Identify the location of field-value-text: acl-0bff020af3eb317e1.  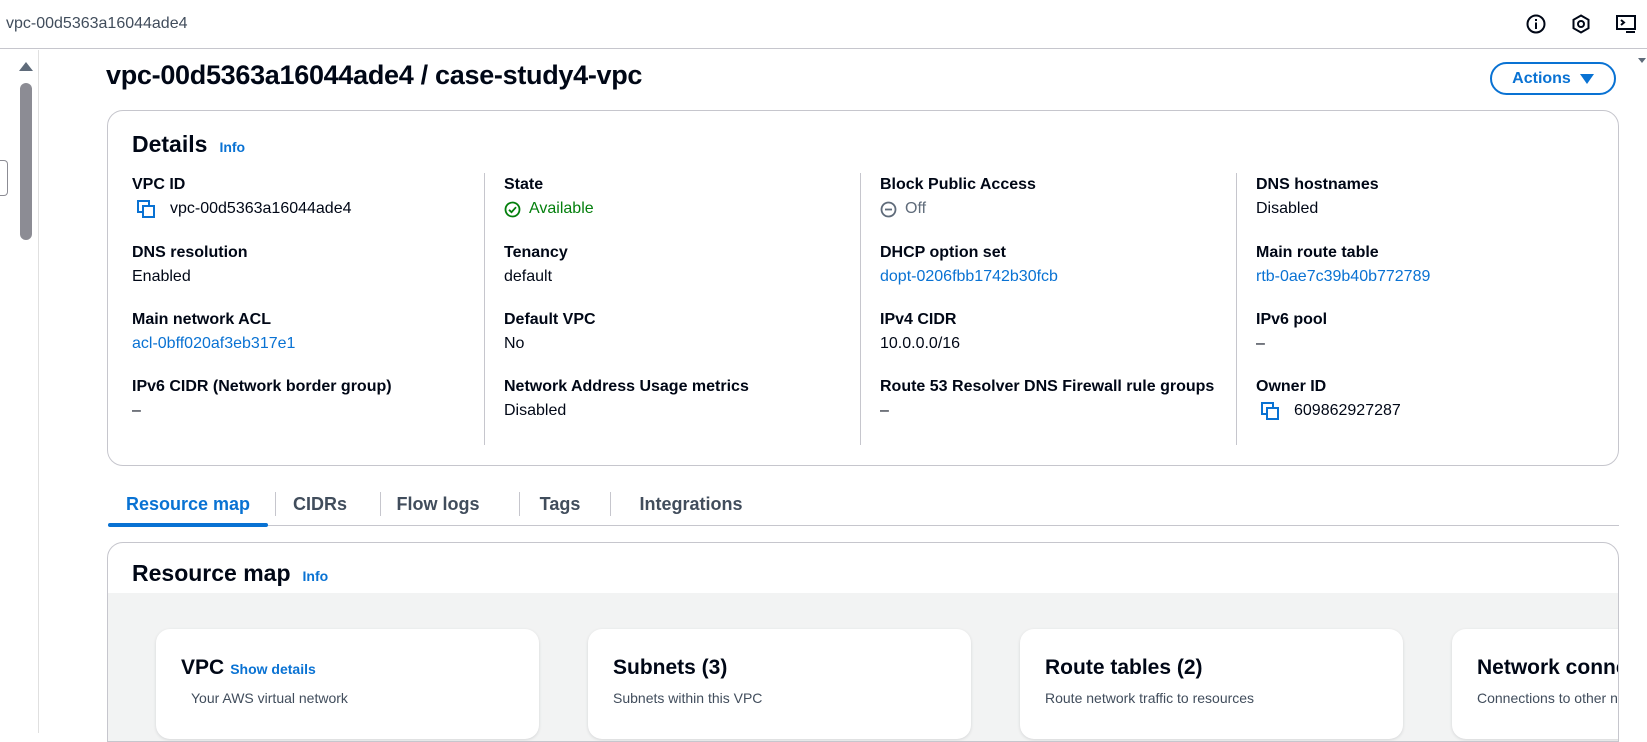
(213, 344).